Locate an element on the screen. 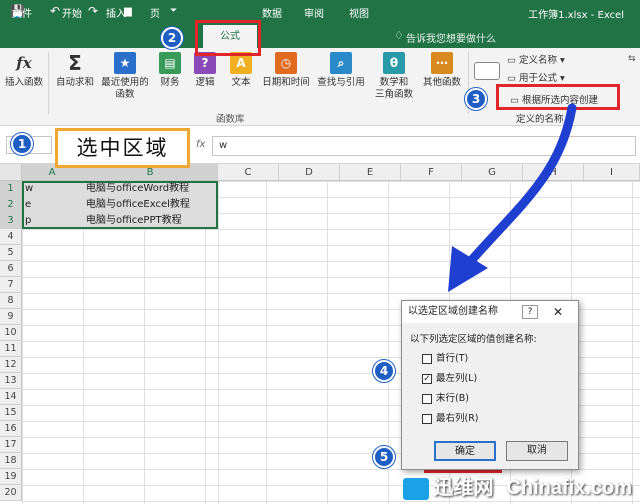 This screenshot has height=504, width=640. ok-button: 确定 is located at coordinates (465, 451).